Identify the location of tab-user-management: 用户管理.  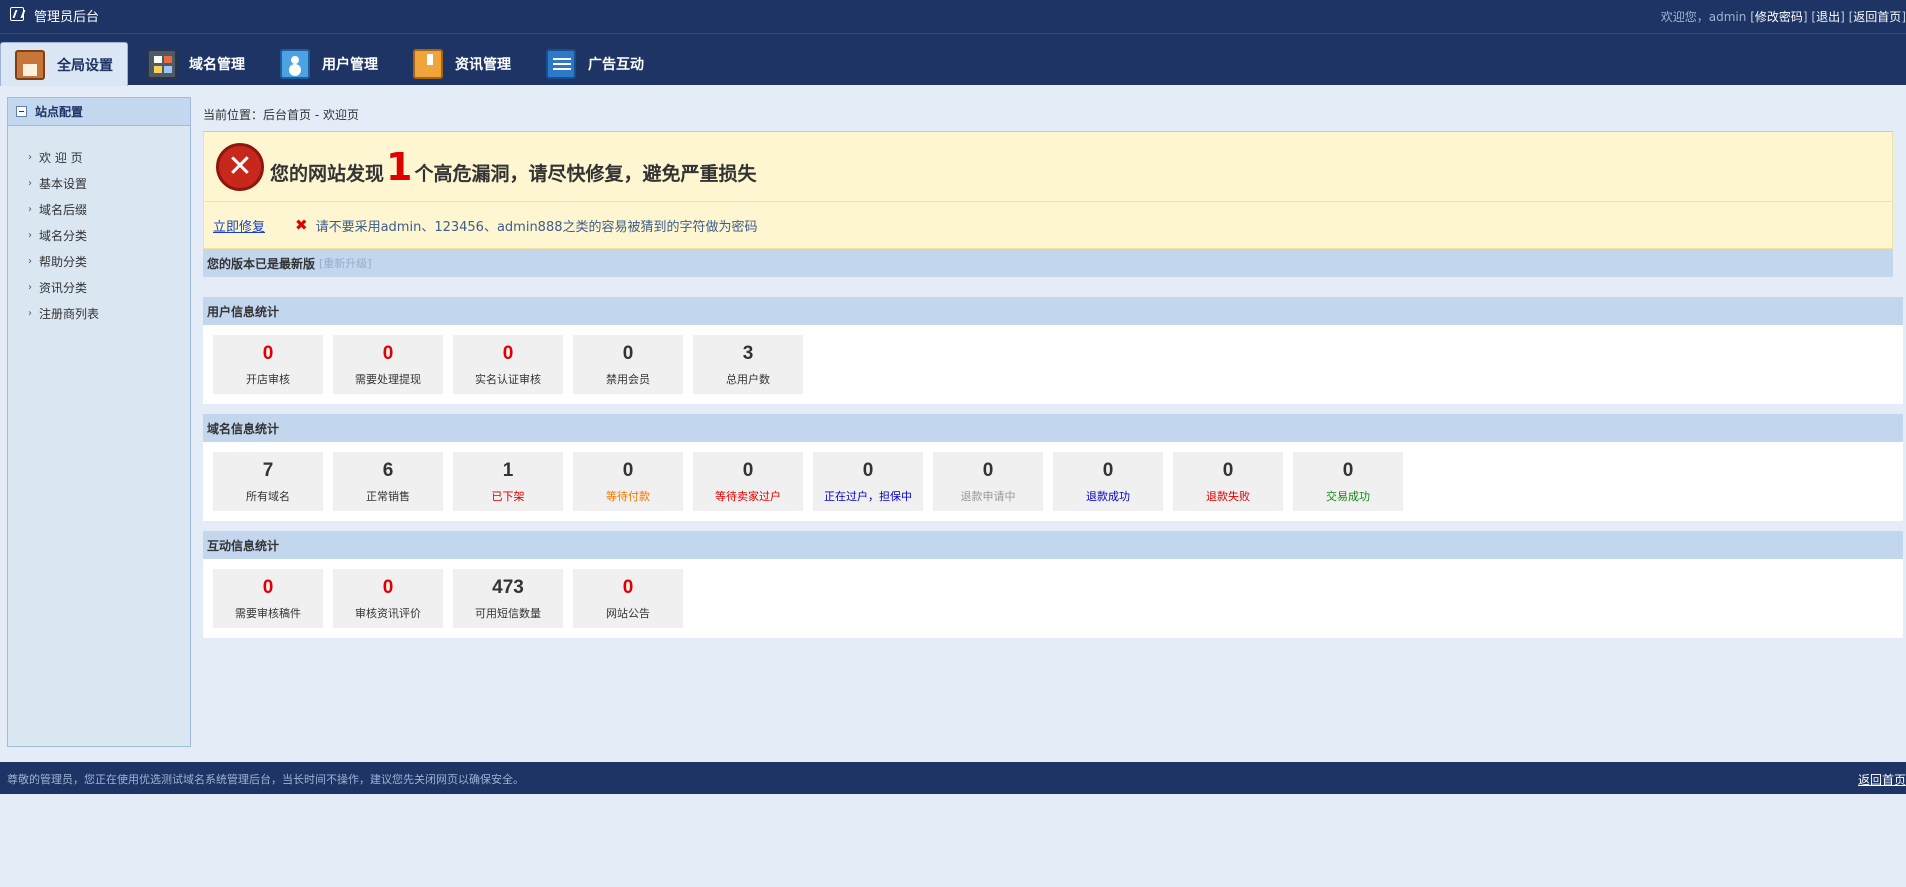
(329, 64).